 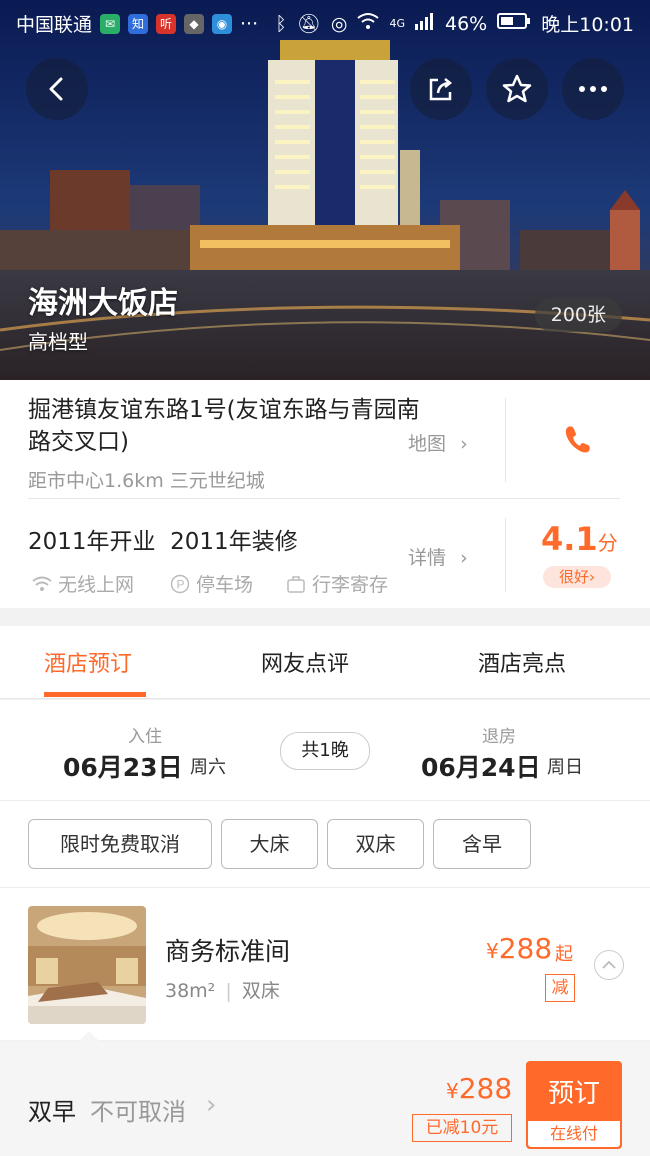 I want to click on price-suffix: 起, so click(x=564, y=954).